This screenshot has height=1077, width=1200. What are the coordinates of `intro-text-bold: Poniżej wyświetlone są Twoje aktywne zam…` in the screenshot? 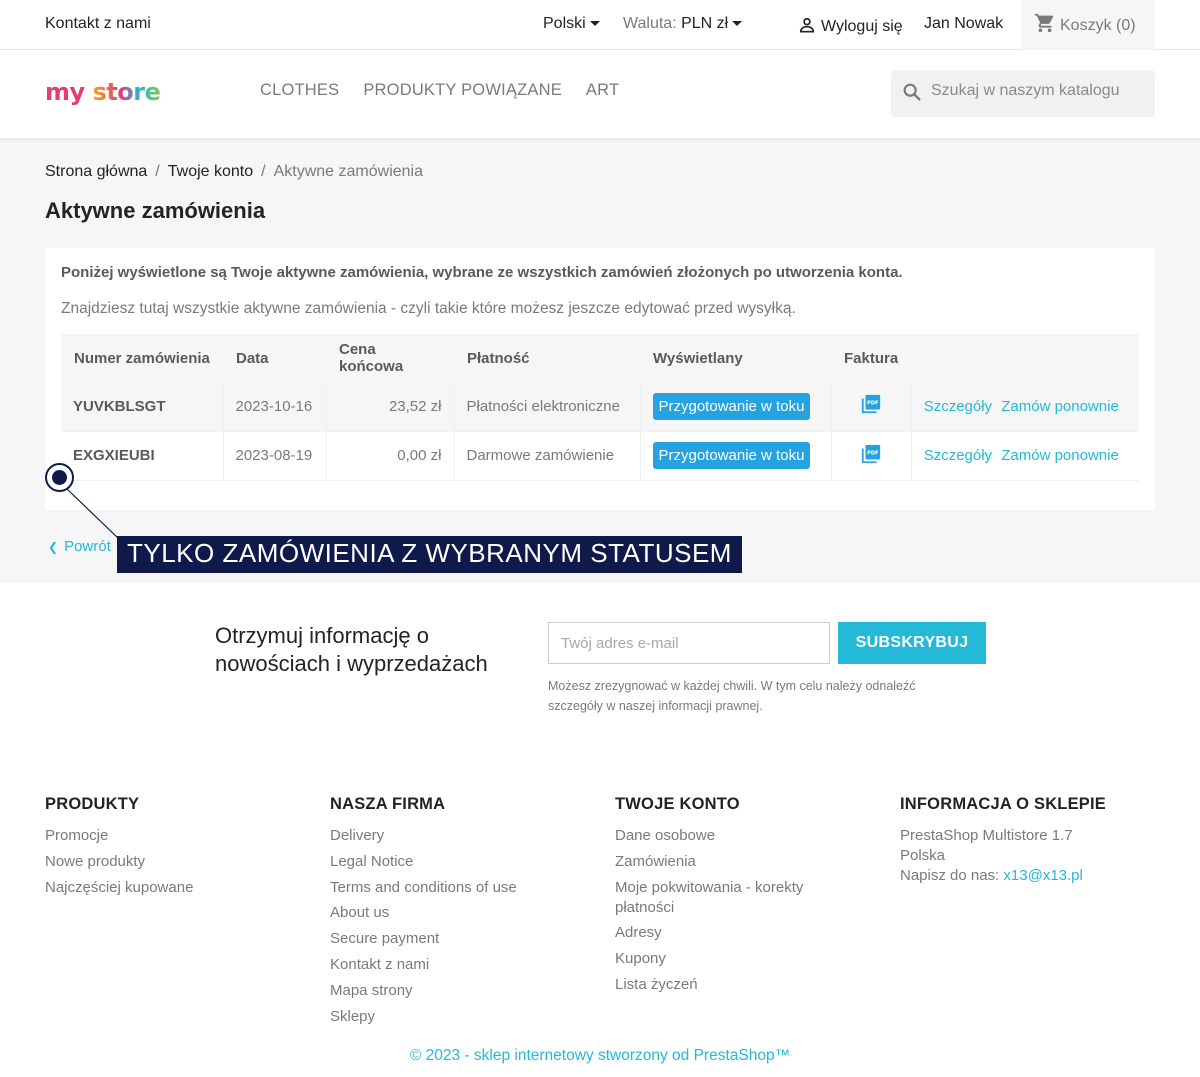 It's located at (482, 272).